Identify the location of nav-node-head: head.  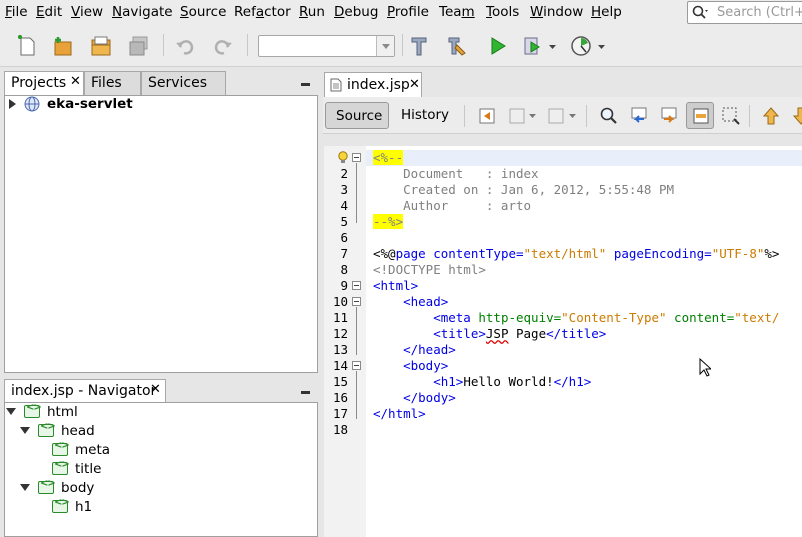
(78, 431).